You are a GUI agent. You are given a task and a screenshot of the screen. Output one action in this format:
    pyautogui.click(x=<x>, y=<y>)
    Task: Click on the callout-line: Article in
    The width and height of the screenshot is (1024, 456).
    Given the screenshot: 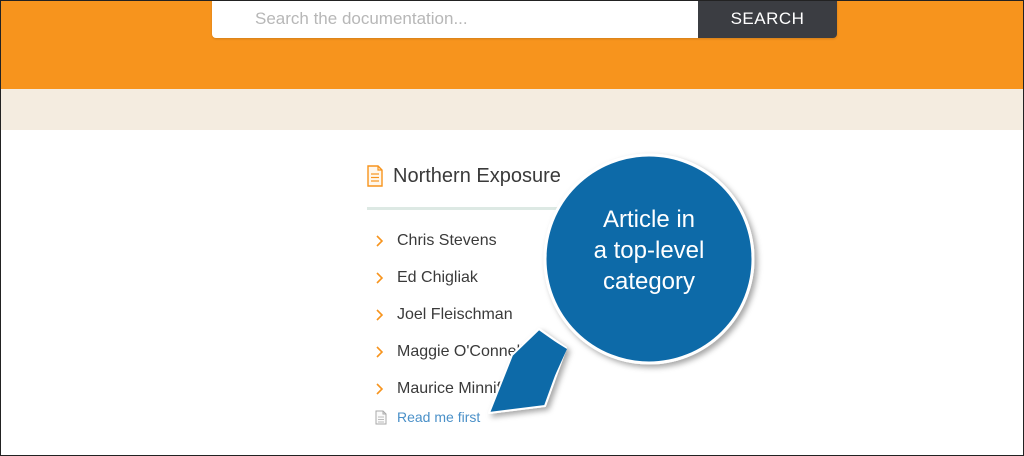 What is the action you would take?
    pyautogui.click(x=649, y=219)
    